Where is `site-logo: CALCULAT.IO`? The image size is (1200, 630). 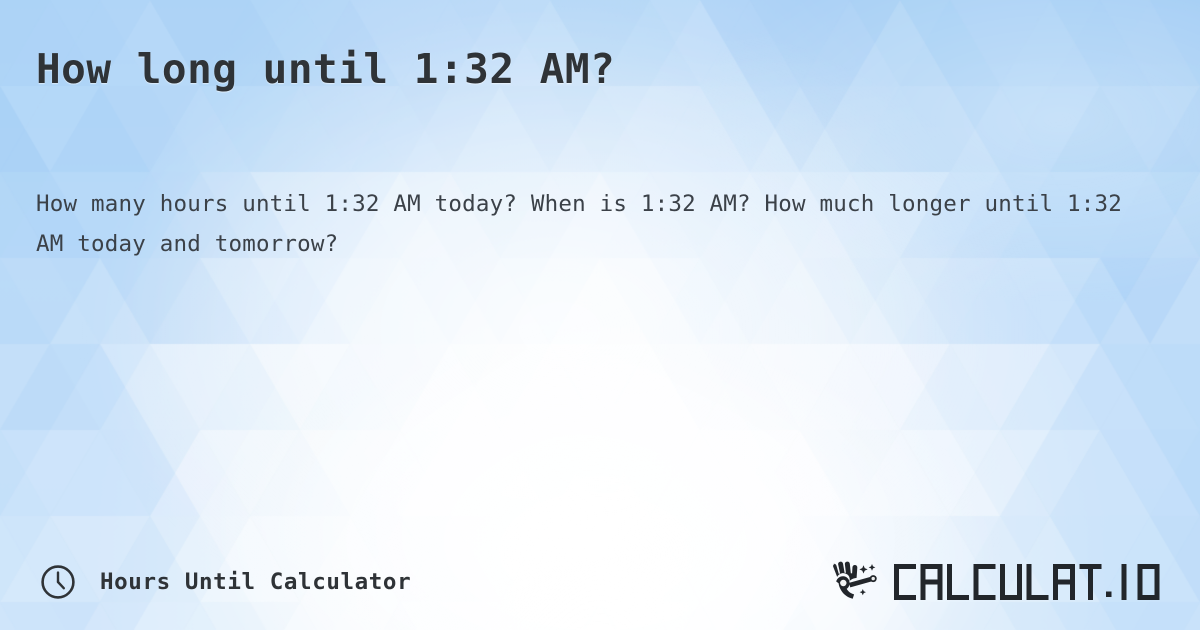
site-logo: CALCULAT.IO is located at coordinates (996, 582).